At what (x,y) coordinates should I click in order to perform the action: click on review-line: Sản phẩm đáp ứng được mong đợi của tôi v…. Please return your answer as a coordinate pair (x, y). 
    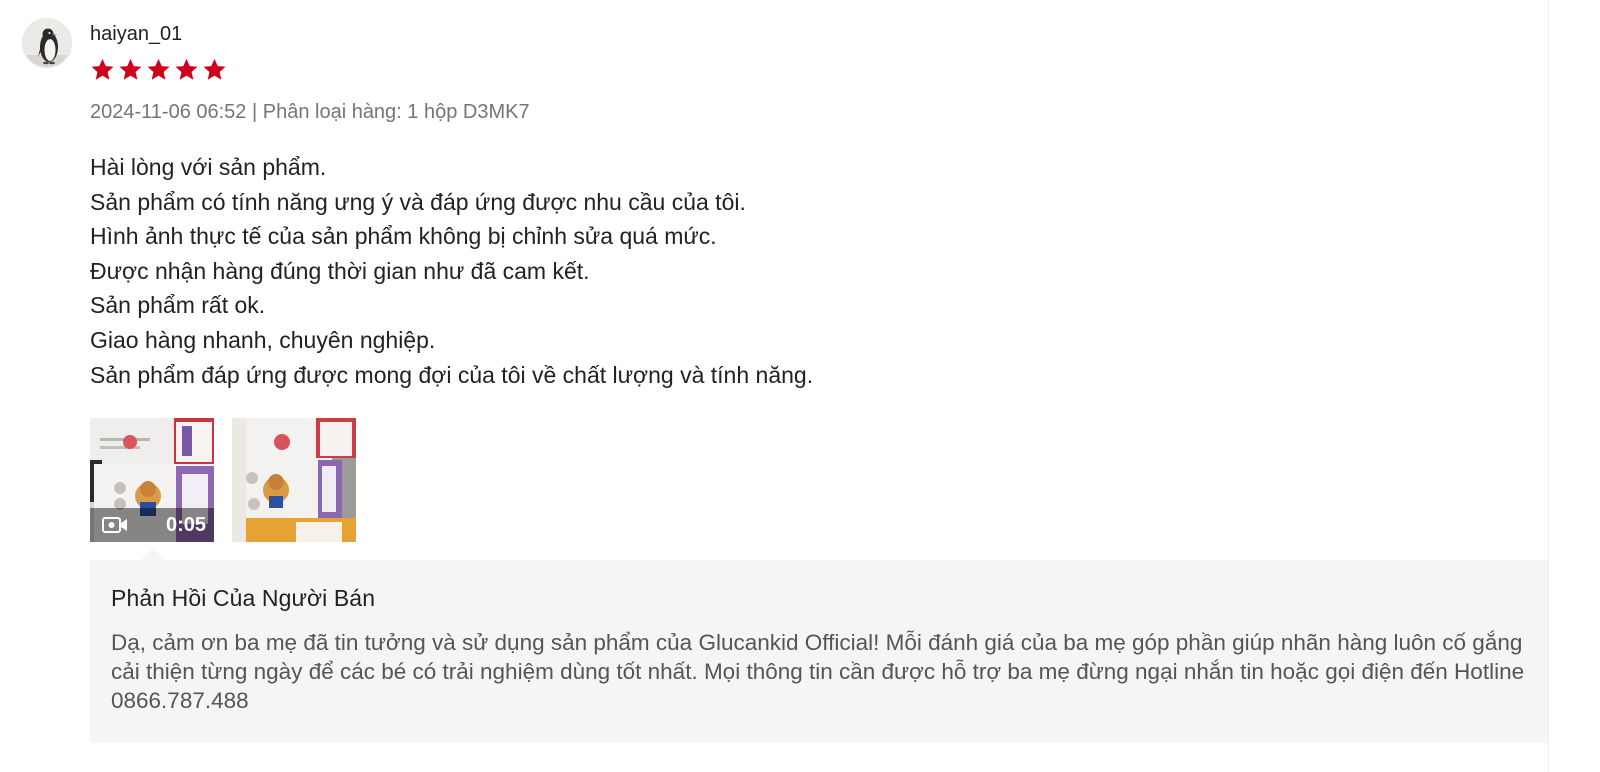
    Looking at the image, I should click on (452, 374).